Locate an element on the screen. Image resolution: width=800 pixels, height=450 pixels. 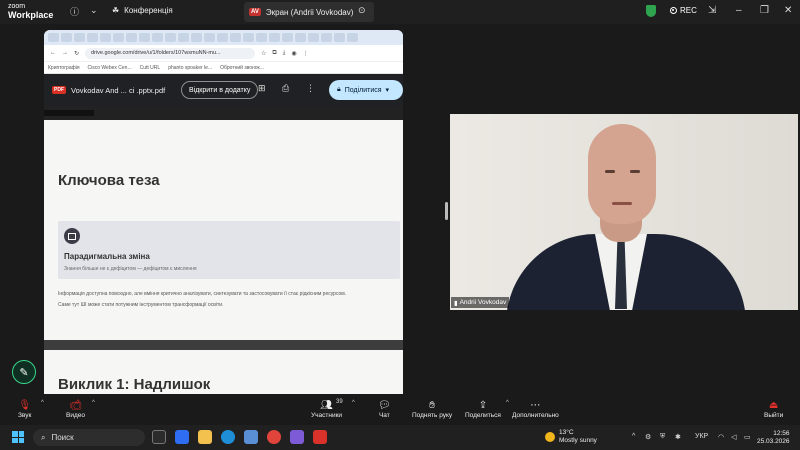
recording-indicator: REC is located at coordinates (683, 10).